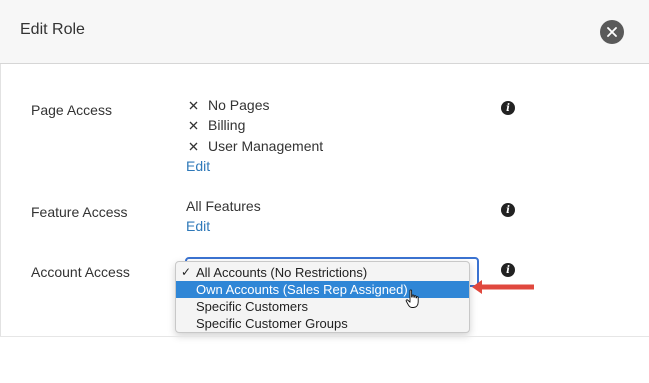 This screenshot has width=649, height=383. Describe the element at coordinates (282, 272) in the screenshot. I see `option-label: All Accounts (No Restrictions)` at that location.